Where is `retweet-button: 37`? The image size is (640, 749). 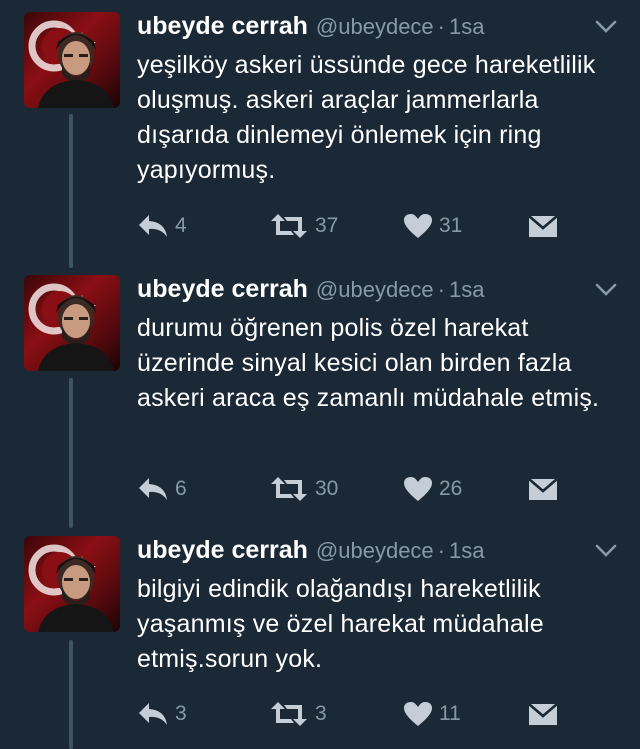 retweet-button: 37 is located at coordinates (303, 226).